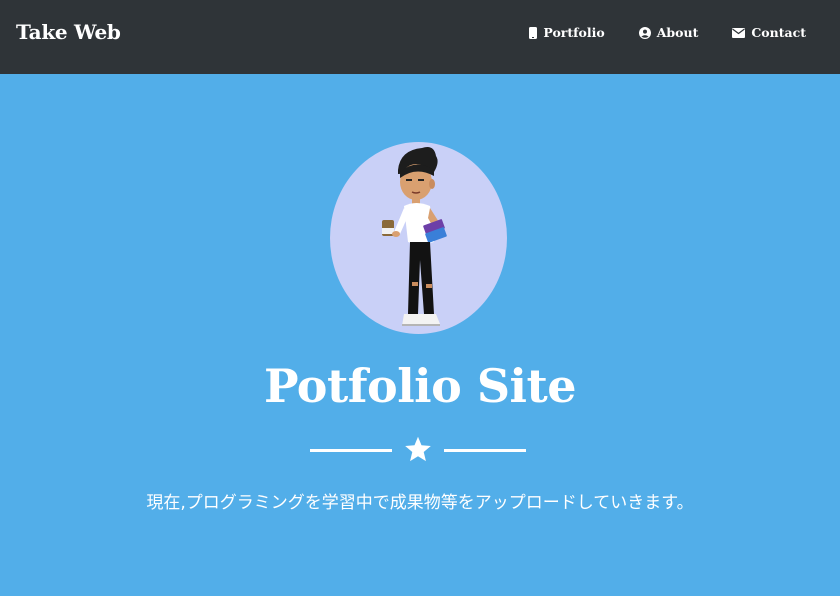 The height and width of the screenshot is (606, 840). I want to click on brand-logo: Take Web, so click(68, 32).